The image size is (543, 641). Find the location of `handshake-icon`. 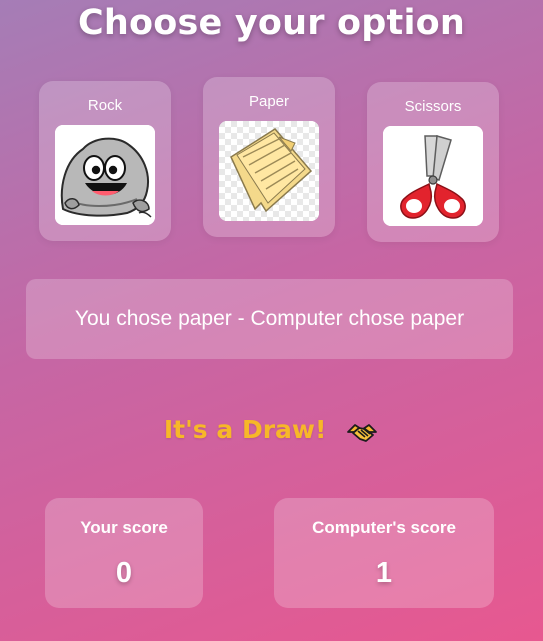

handshake-icon is located at coordinates (362, 430).